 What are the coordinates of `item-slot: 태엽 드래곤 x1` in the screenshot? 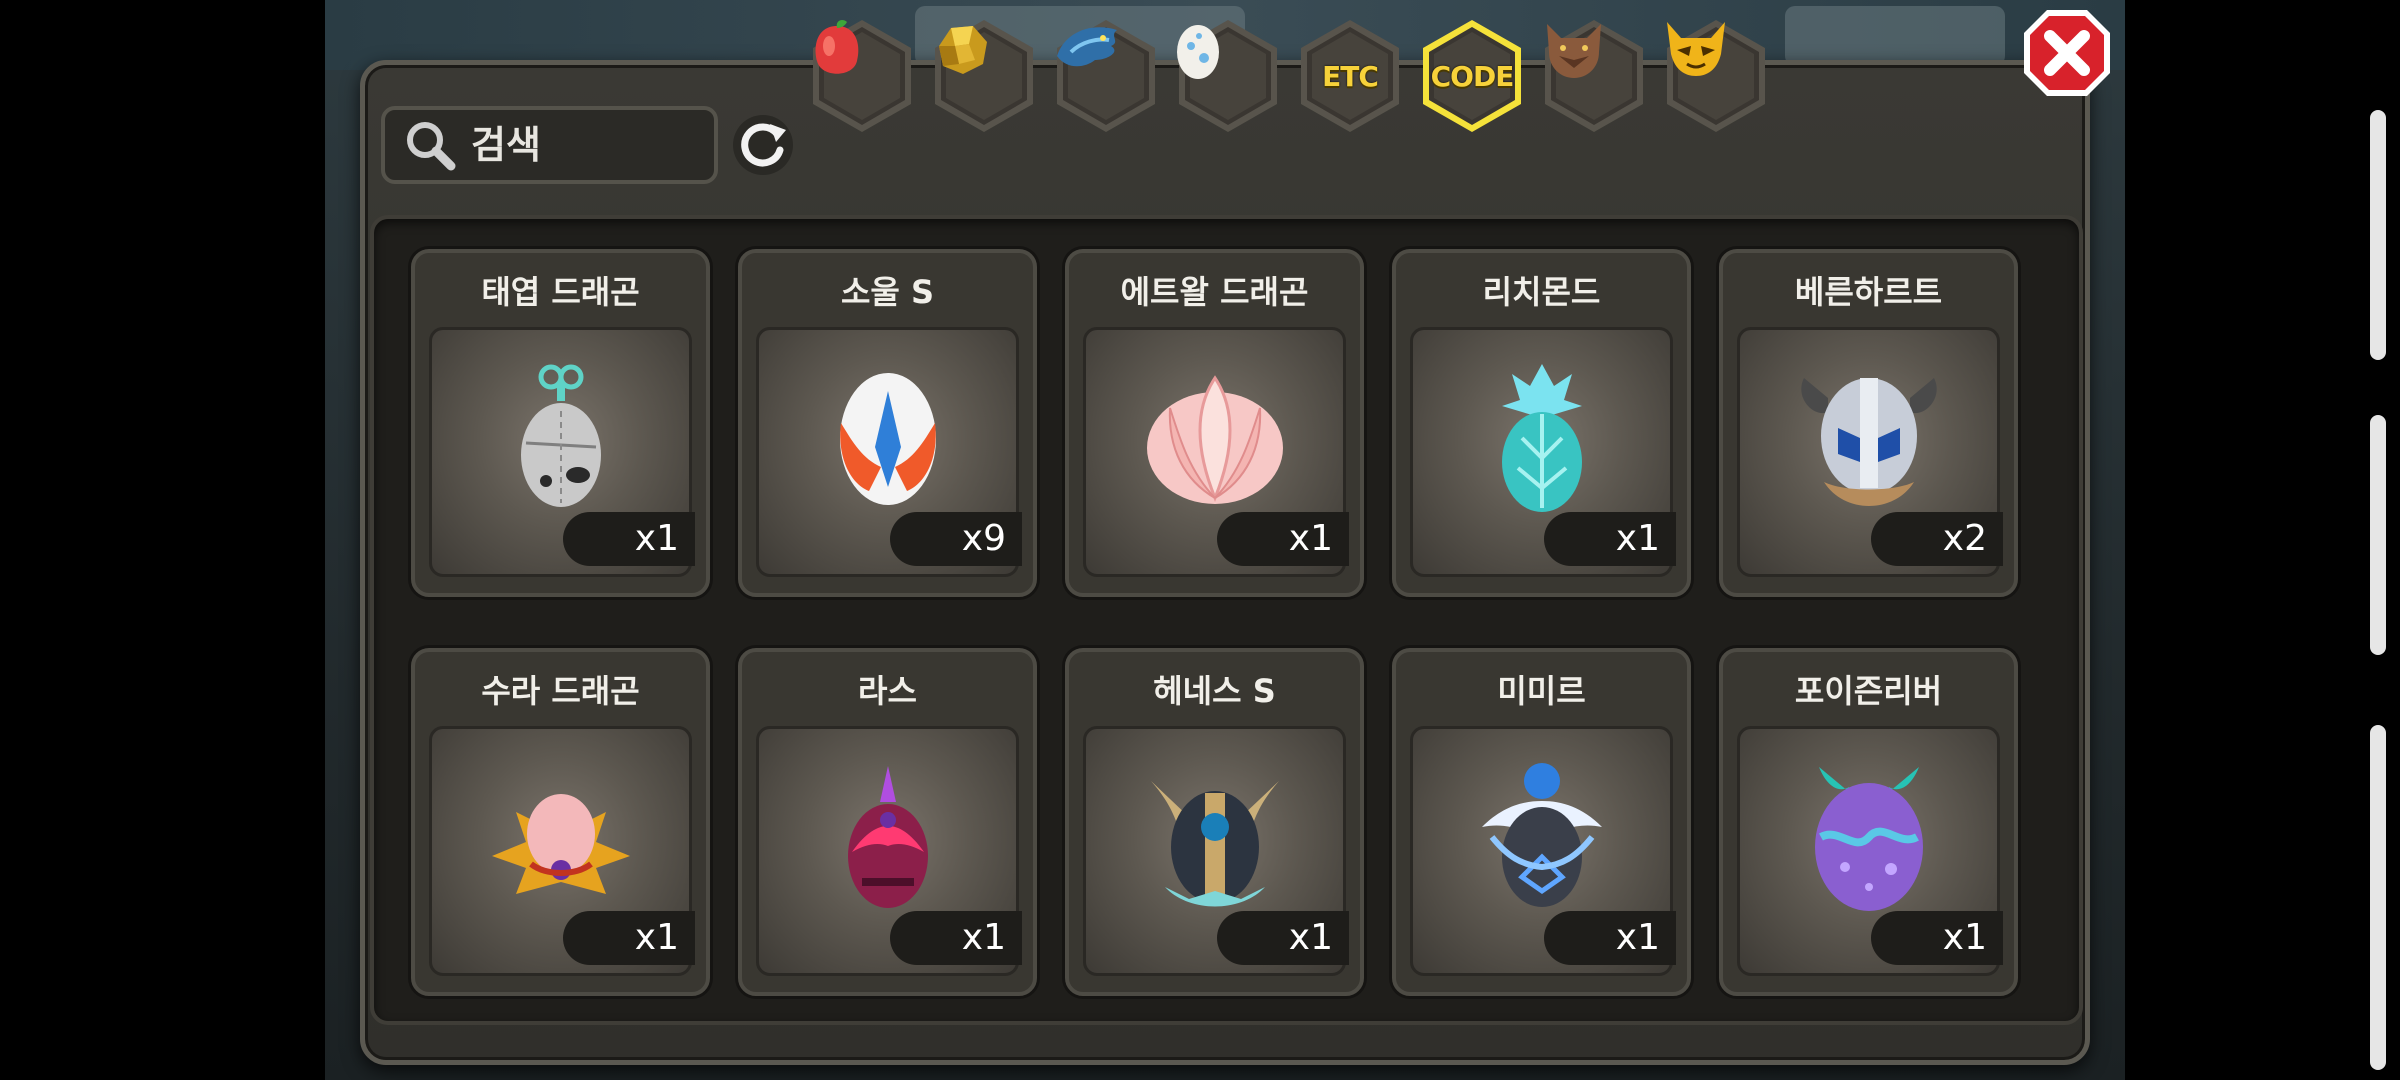 It's located at (560, 423).